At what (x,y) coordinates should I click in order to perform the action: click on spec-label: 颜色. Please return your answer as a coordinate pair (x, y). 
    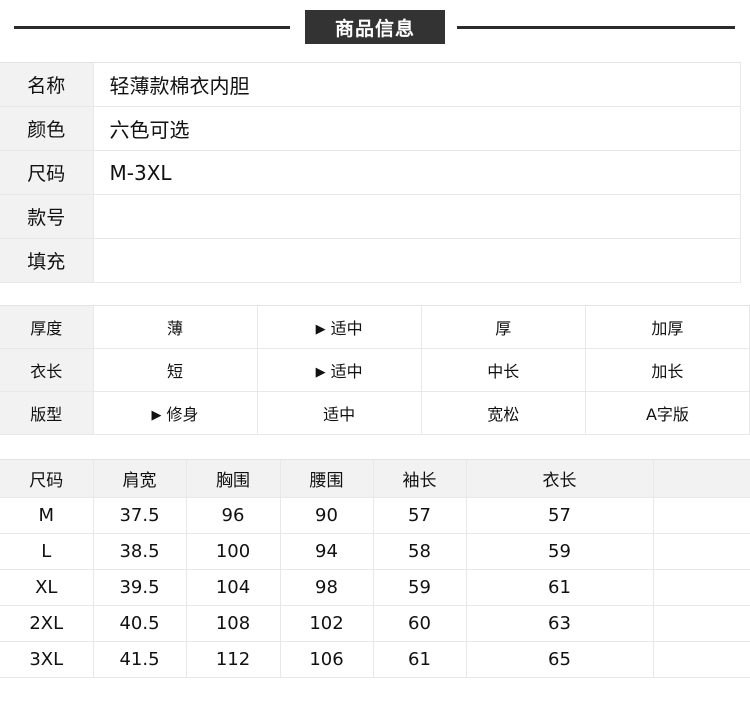
    Looking at the image, I should click on (47, 128).